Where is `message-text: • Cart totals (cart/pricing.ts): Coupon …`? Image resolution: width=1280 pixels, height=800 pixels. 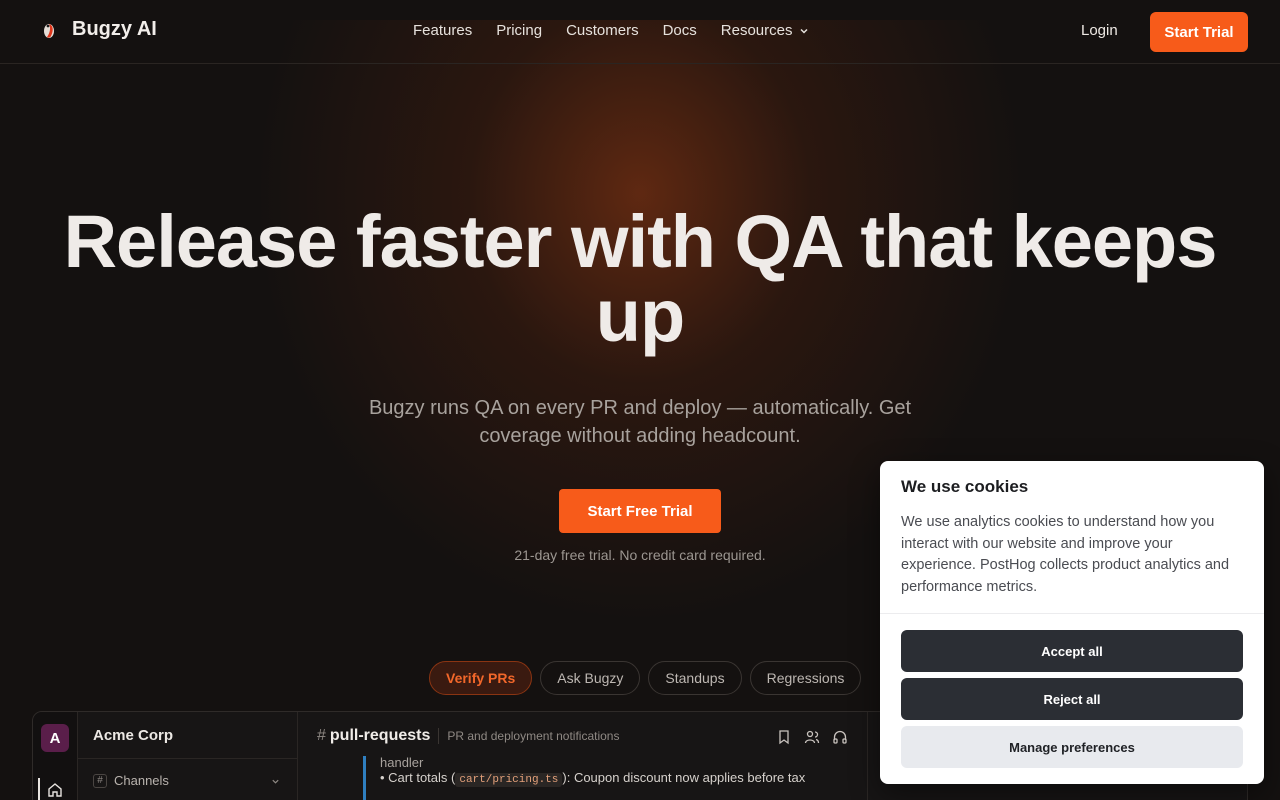
message-text: • Cart totals (cart/pricing.ts): Coupon … is located at coordinates (593, 778).